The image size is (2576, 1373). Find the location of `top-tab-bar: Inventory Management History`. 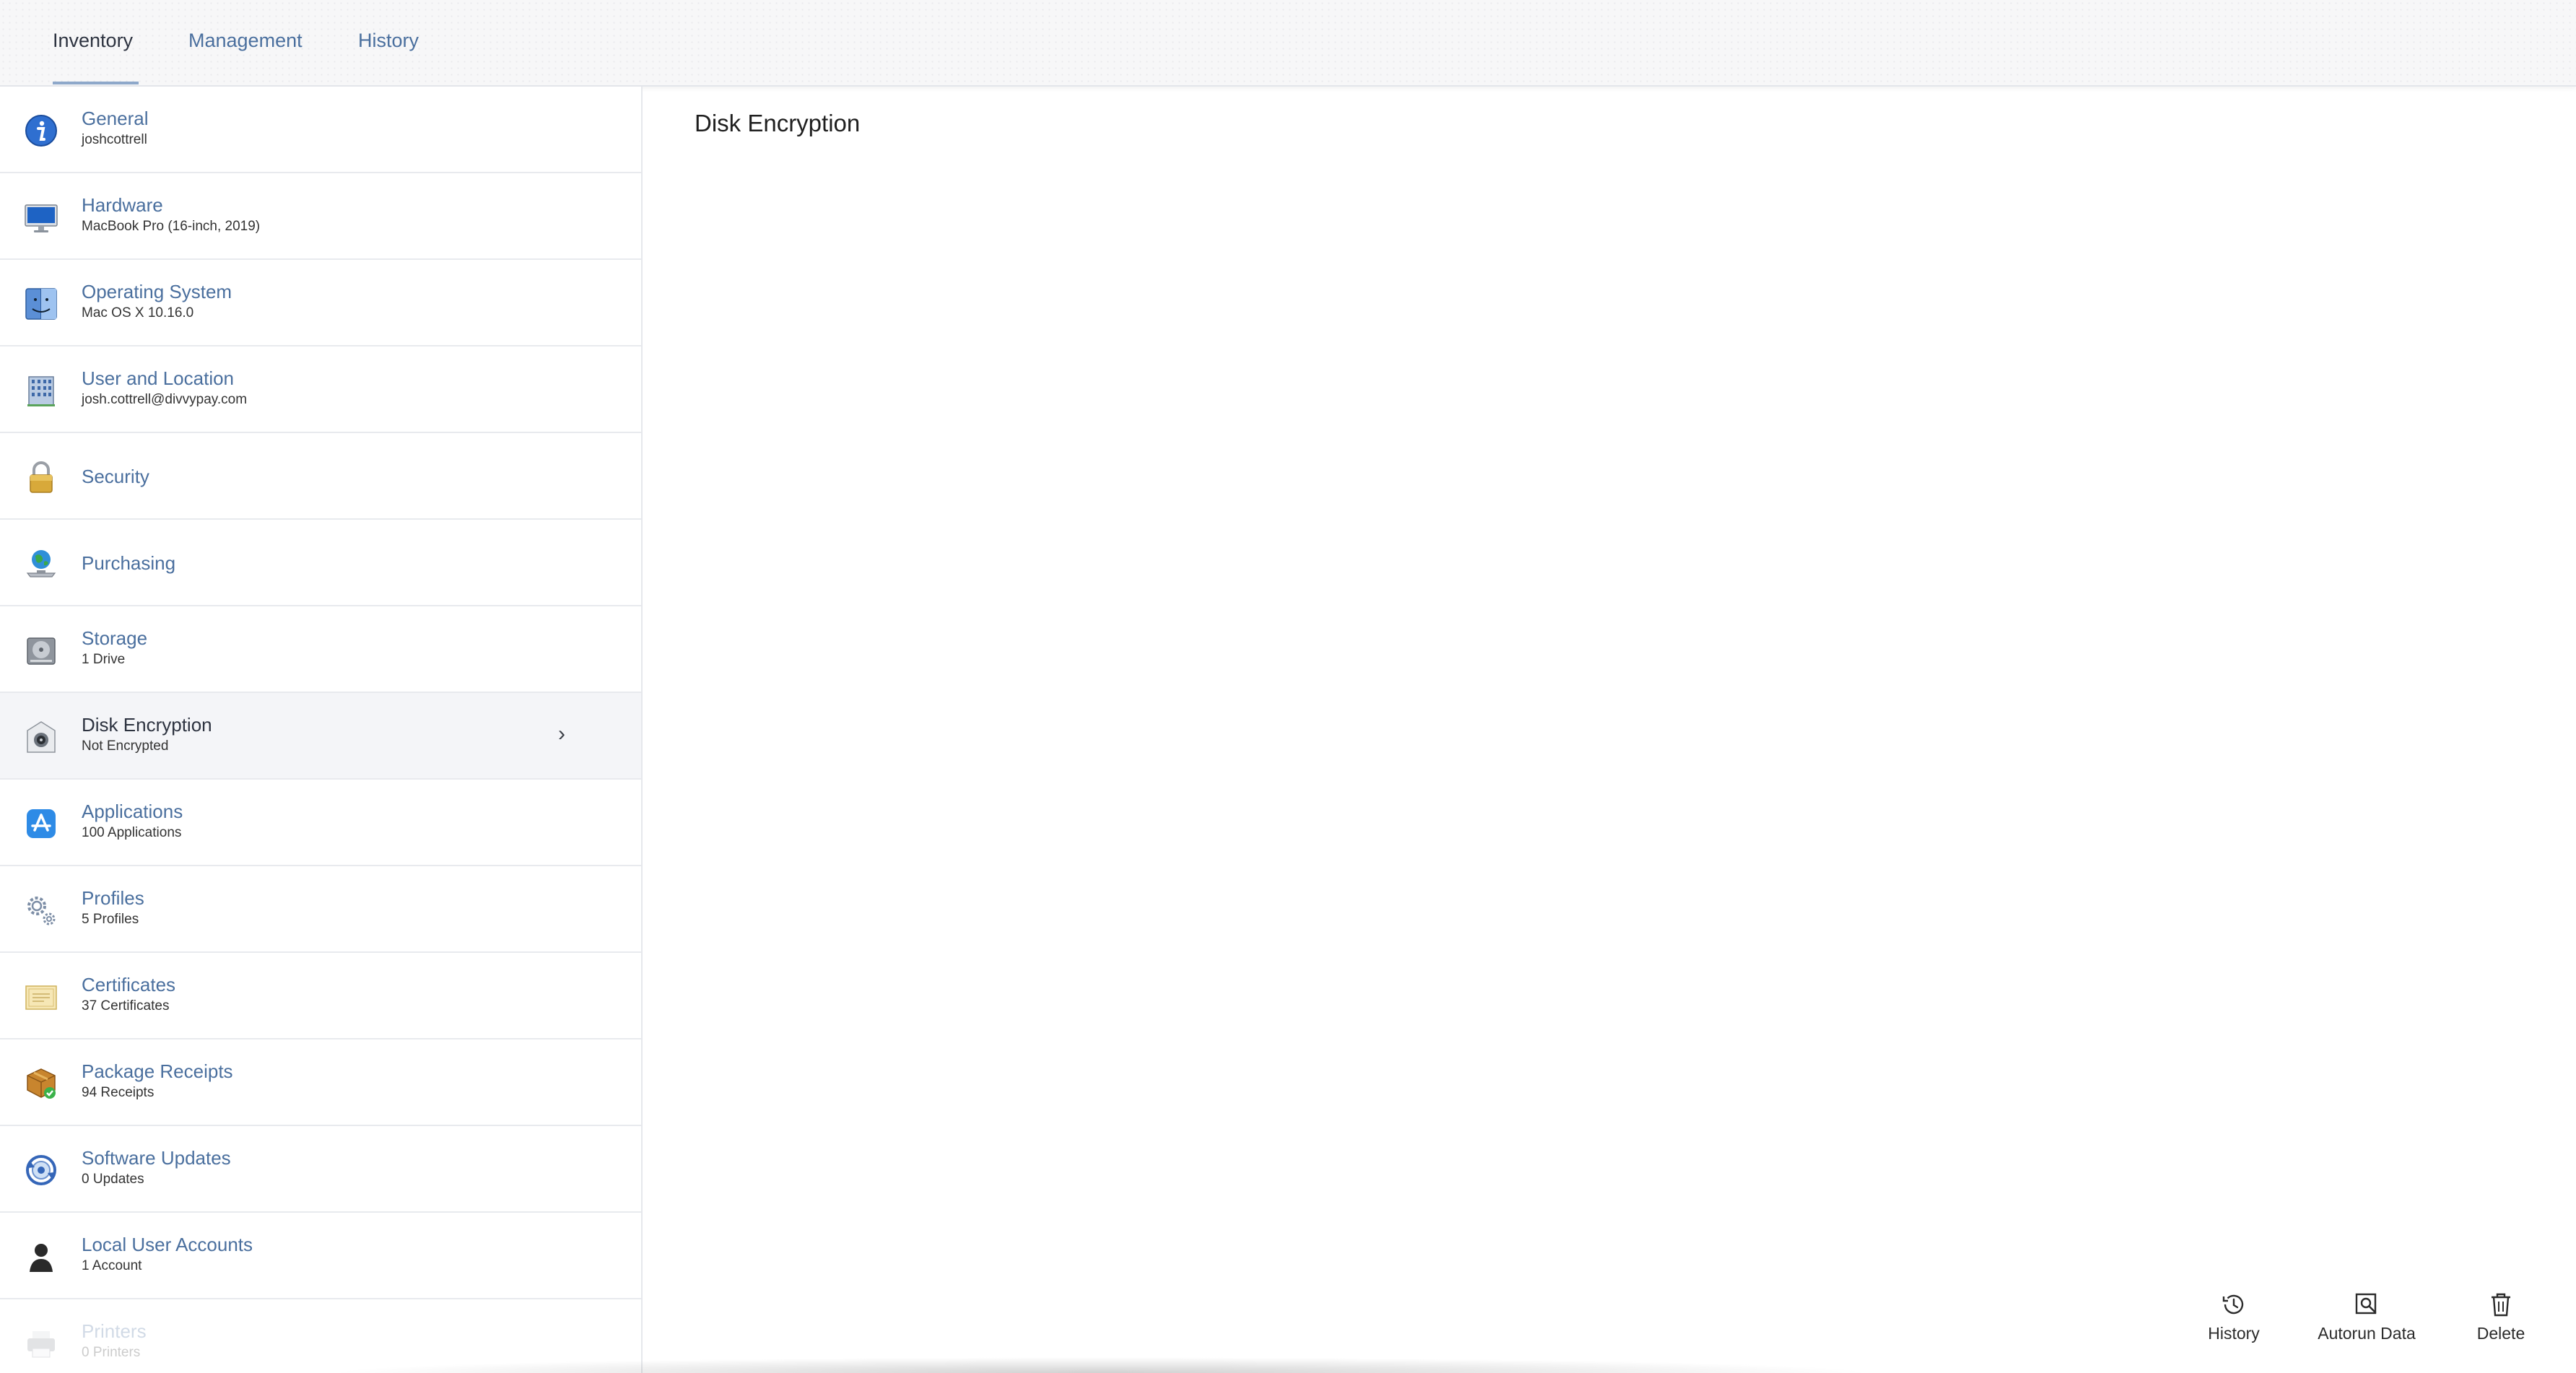

top-tab-bar: Inventory Management History is located at coordinates (1288, 43).